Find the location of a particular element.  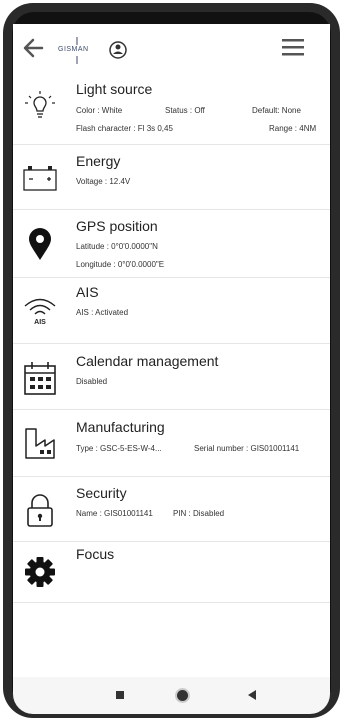

gps-longitude: Longitude : 0°0'0.0000"E is located at coordinates (120, 264).